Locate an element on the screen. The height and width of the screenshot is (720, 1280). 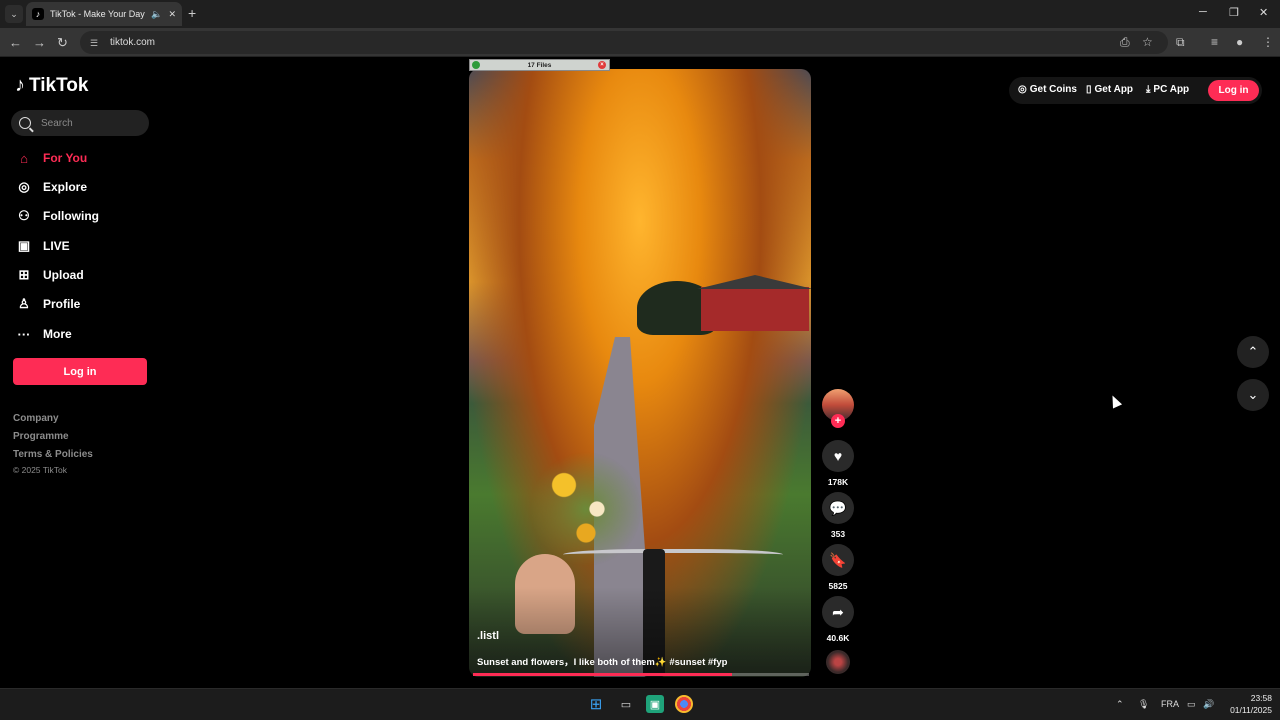
tiktok-logo: ♪ TikTok is located at coordinates (51, 85).